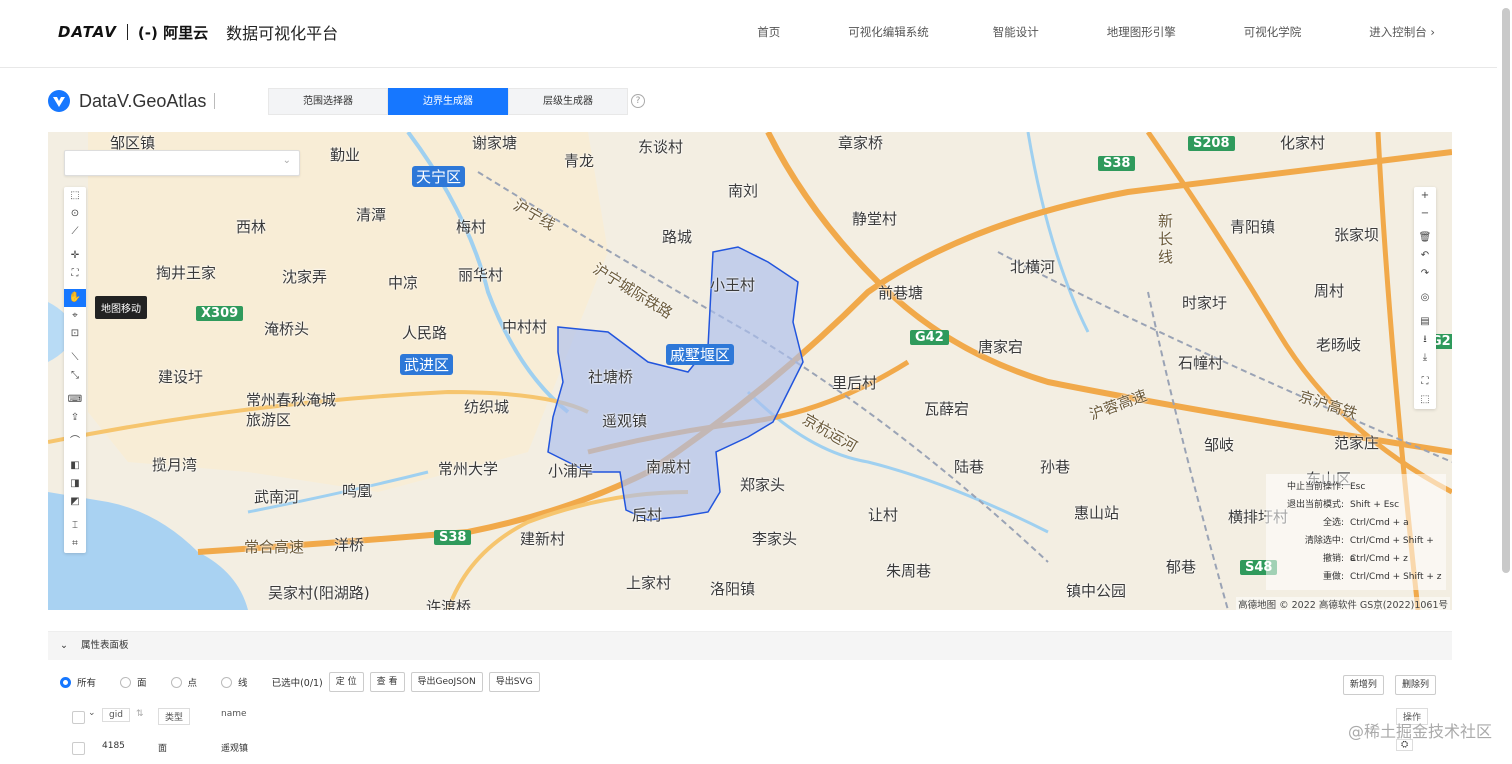 This screenshot has width=1512, height=764. I want to click on tab-range-selector: 范围选择器, so click(328, 101).